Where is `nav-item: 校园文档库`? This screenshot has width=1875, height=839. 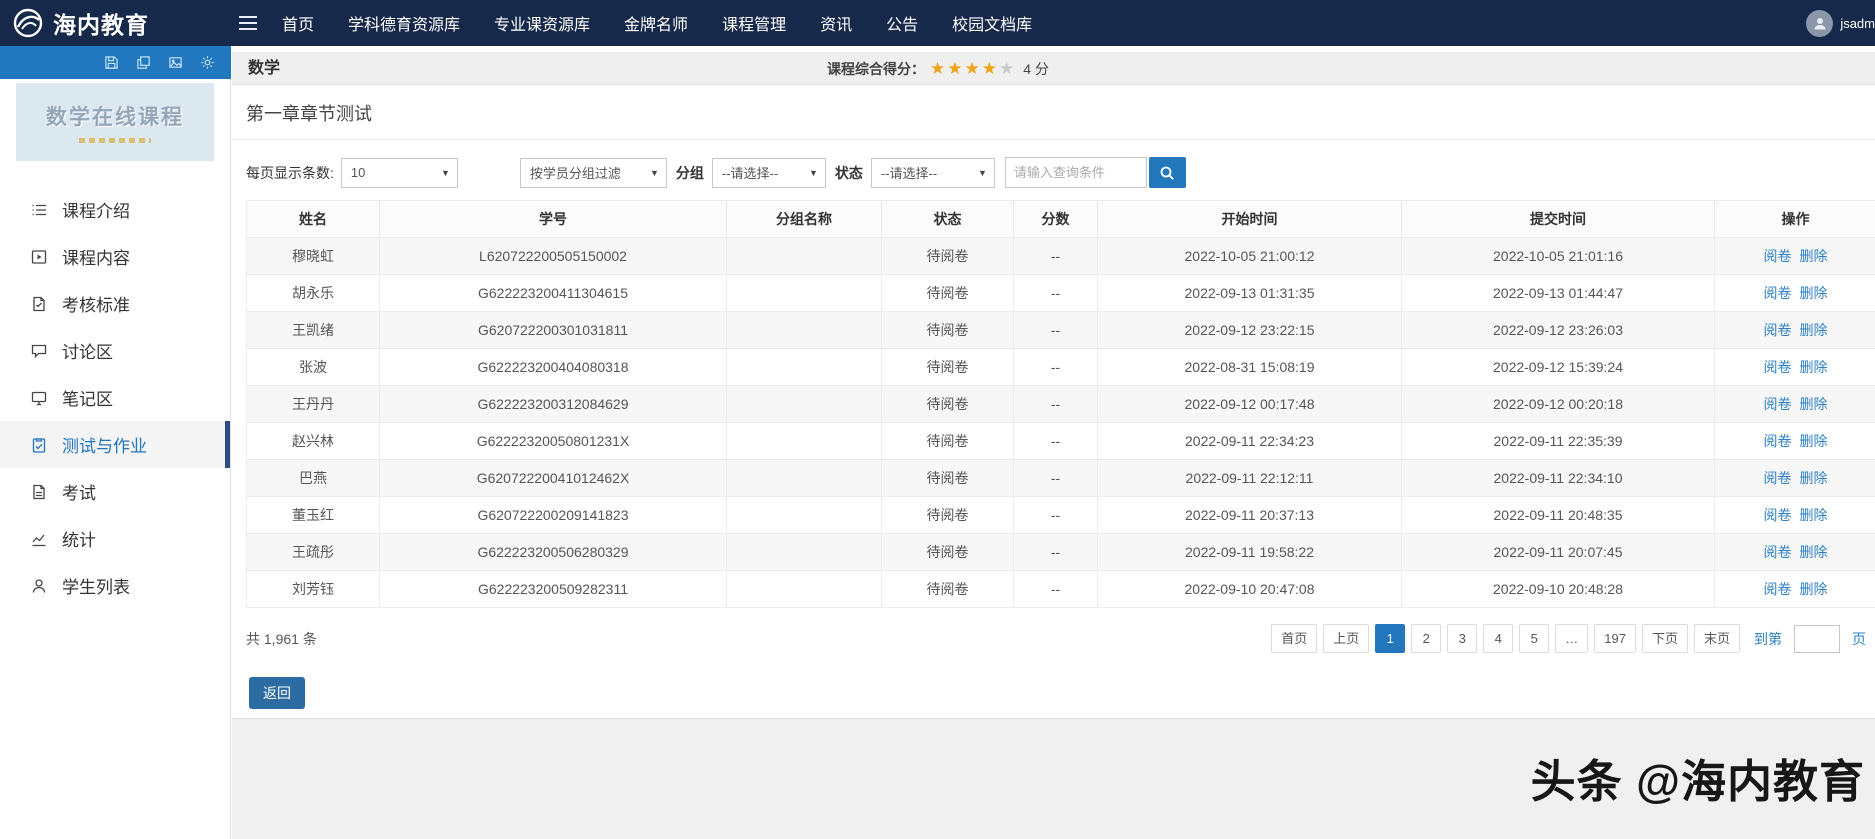
nav-item: 校园文档库 is located at coordinates (992, 23).